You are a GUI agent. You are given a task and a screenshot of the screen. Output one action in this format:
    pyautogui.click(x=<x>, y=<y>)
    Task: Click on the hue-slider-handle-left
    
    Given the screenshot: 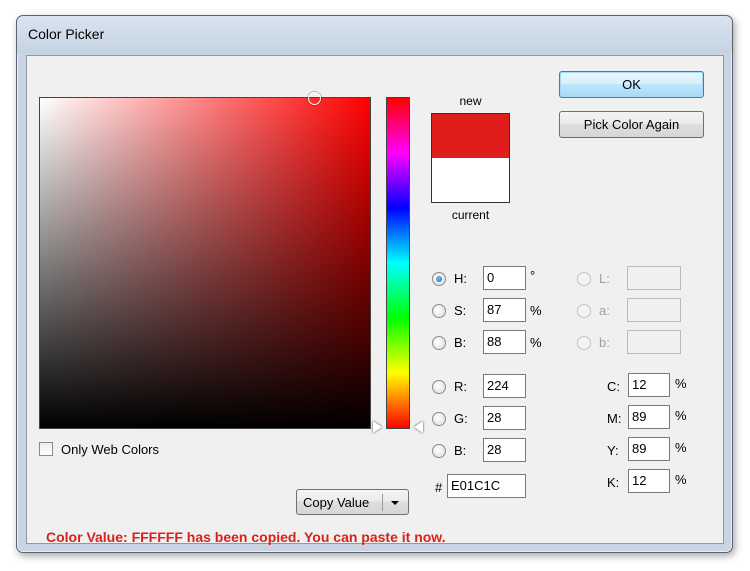 What is the action you would take?
    pyautogui.click(x=377, y=427)
    